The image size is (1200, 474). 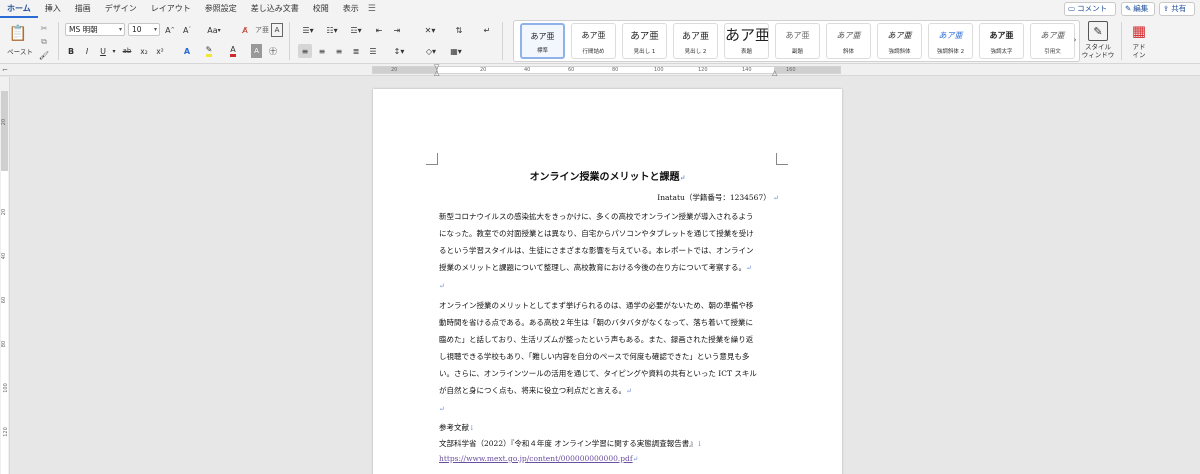 I want to click on align-center-icon: ≡, so click(x=322, y=51).